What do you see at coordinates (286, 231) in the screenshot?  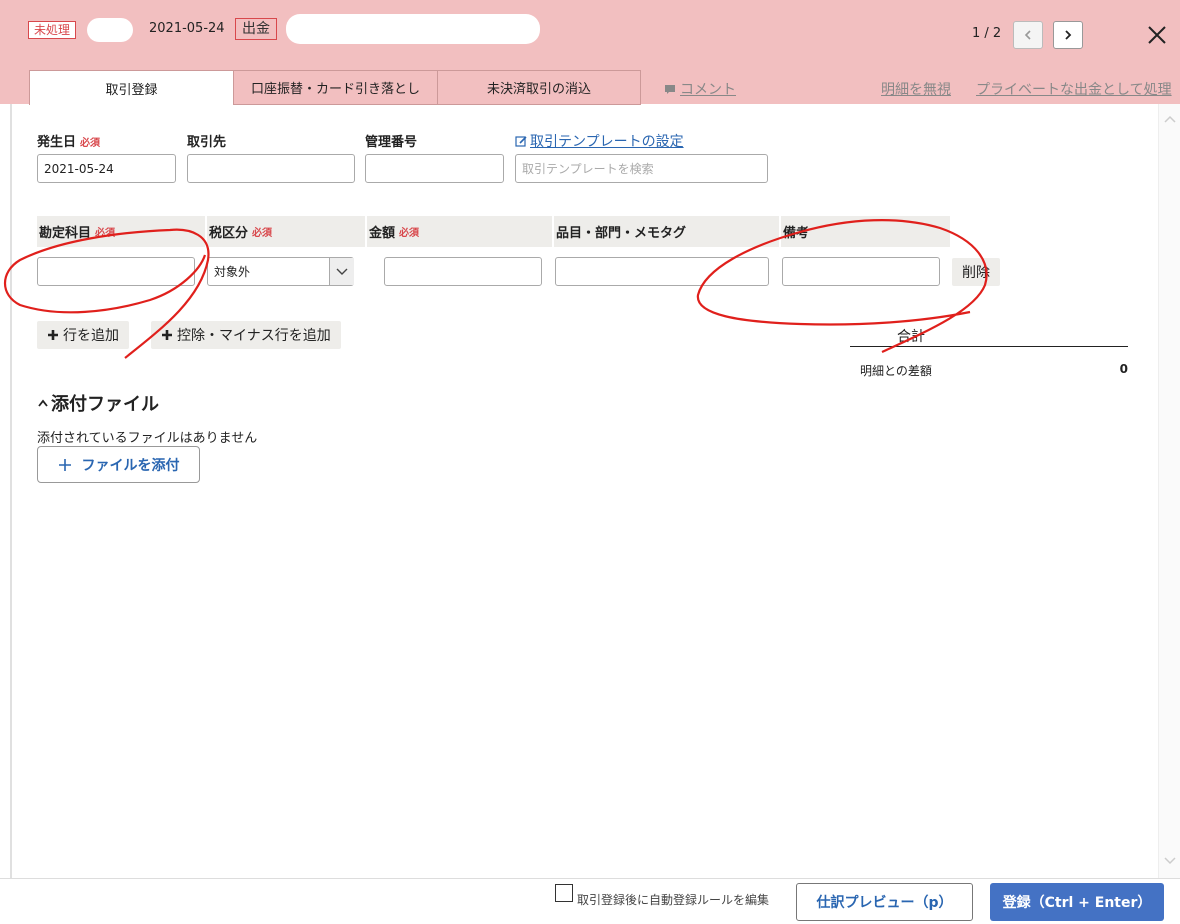 I see `header-tax: 税区分 必須` at bounding box center [286, 231].